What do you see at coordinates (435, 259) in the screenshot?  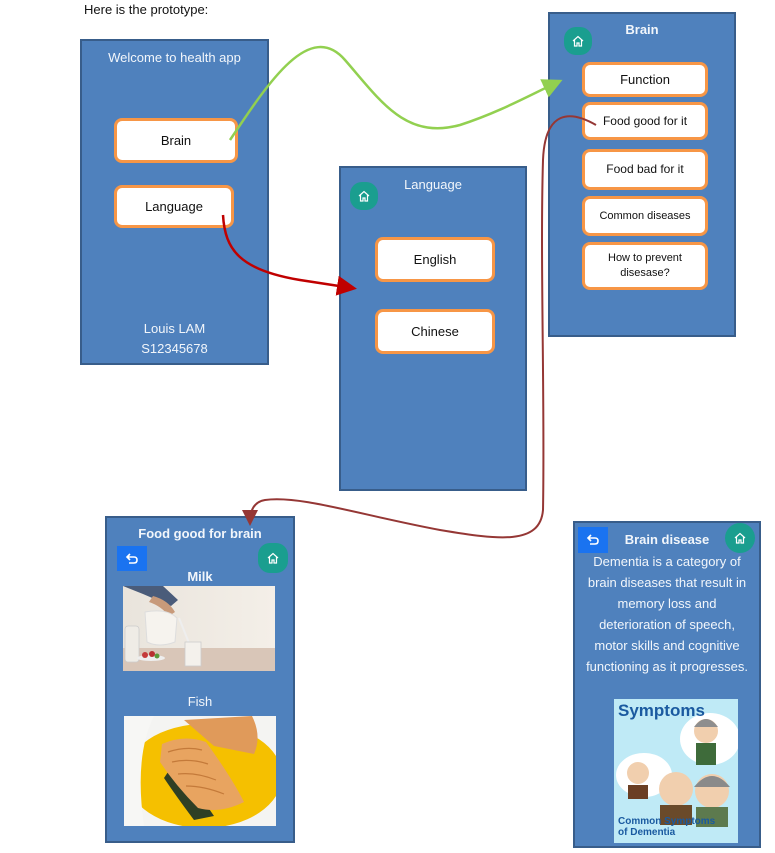 I see `english-button: English` at bounding box center [435, 259].